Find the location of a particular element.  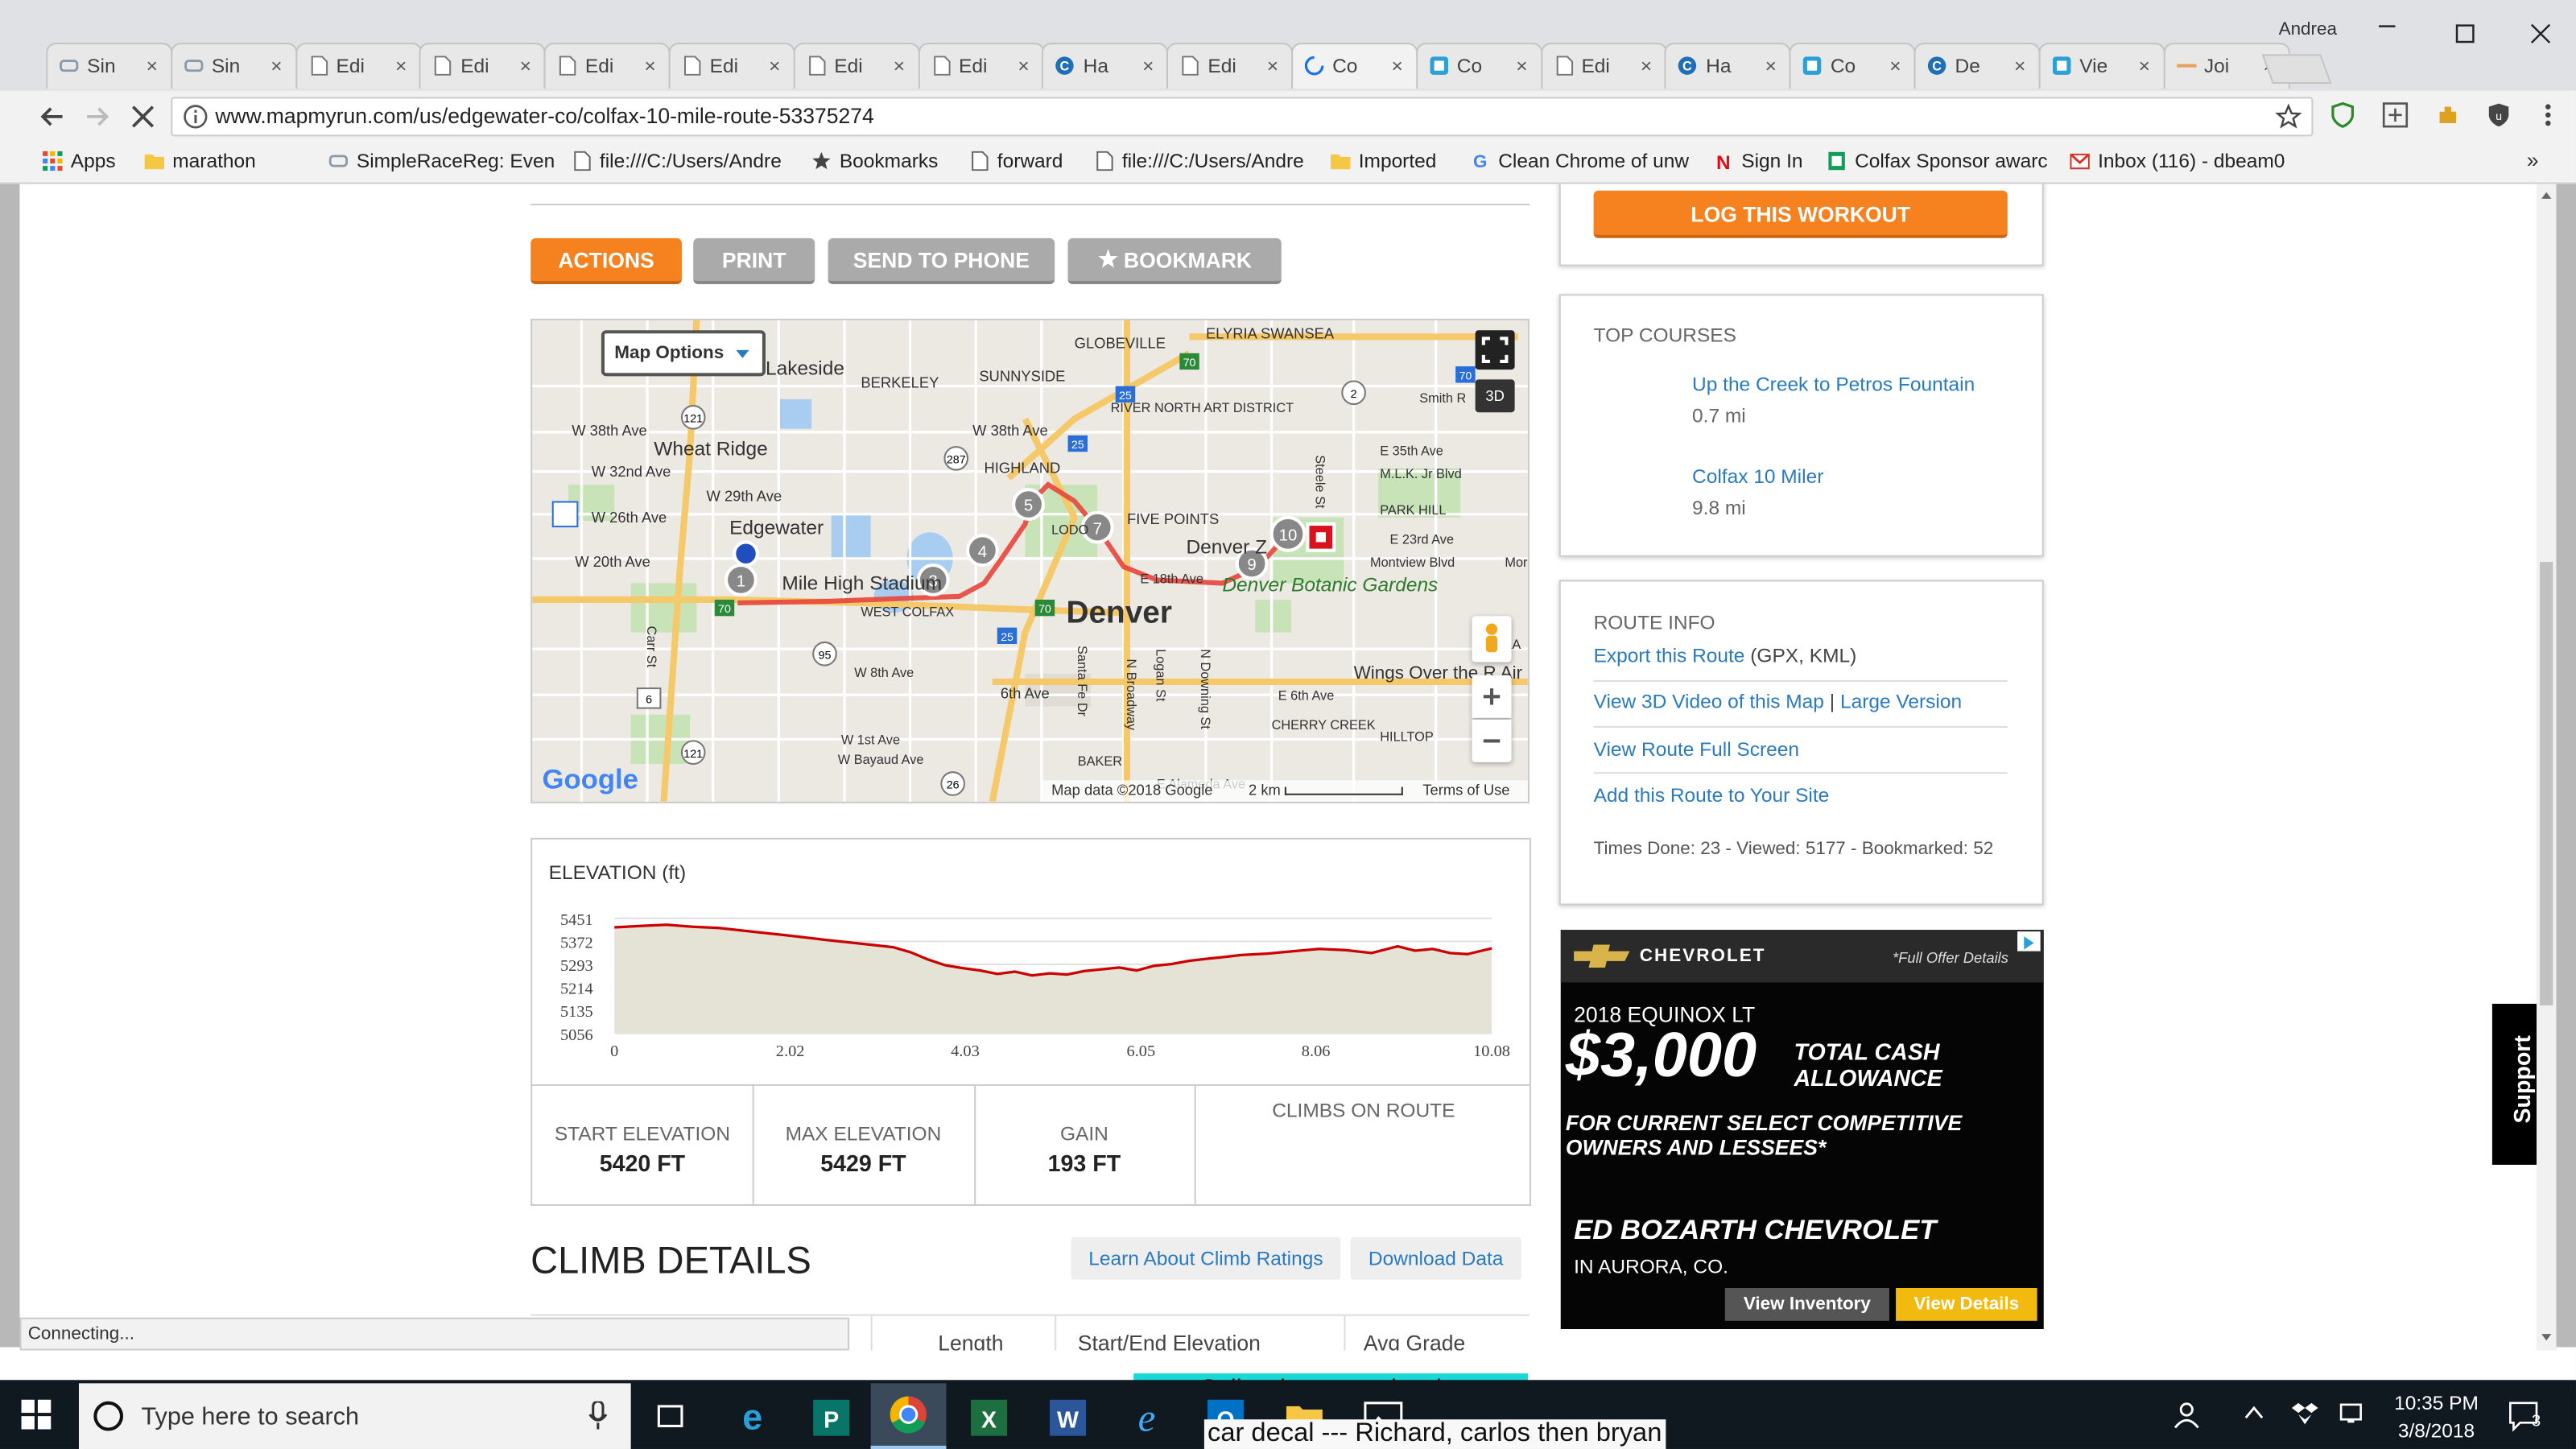

zoom-in-button is located at coordinates (1492, 696).